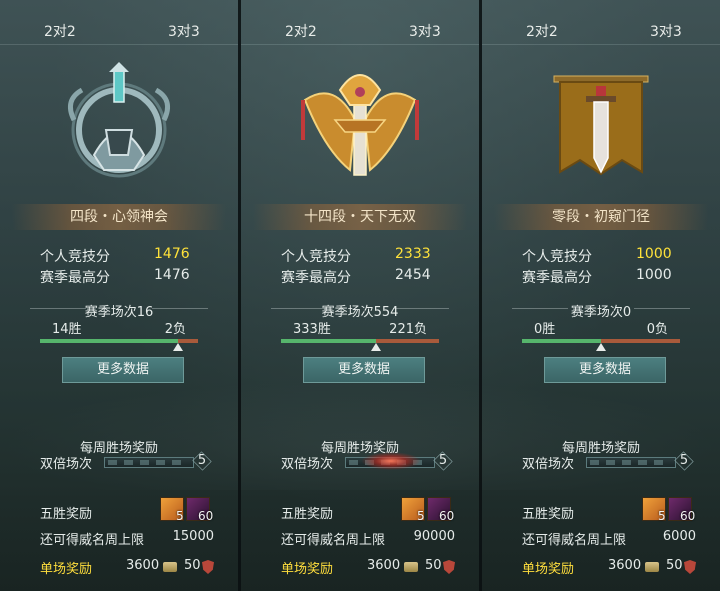 Image resolution: width=720 pixels, height=591 pixels. What do you see at coordinates (360, 312) in the screenshot?
I see `season-matches: 赛季场次554` at bounding box center [360, 312].